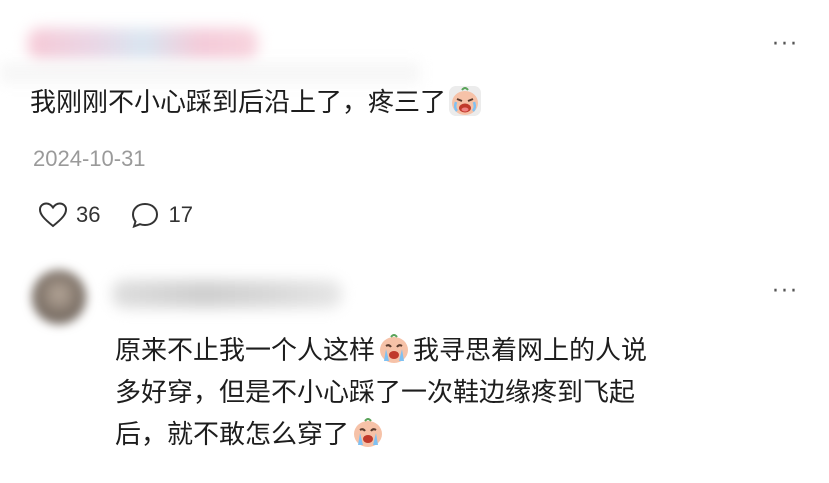 The width and height of the screenshot is (829, 483). Describe the element at coordinates (53, 215) in the screenshot. I see `heart-icon` at that location.